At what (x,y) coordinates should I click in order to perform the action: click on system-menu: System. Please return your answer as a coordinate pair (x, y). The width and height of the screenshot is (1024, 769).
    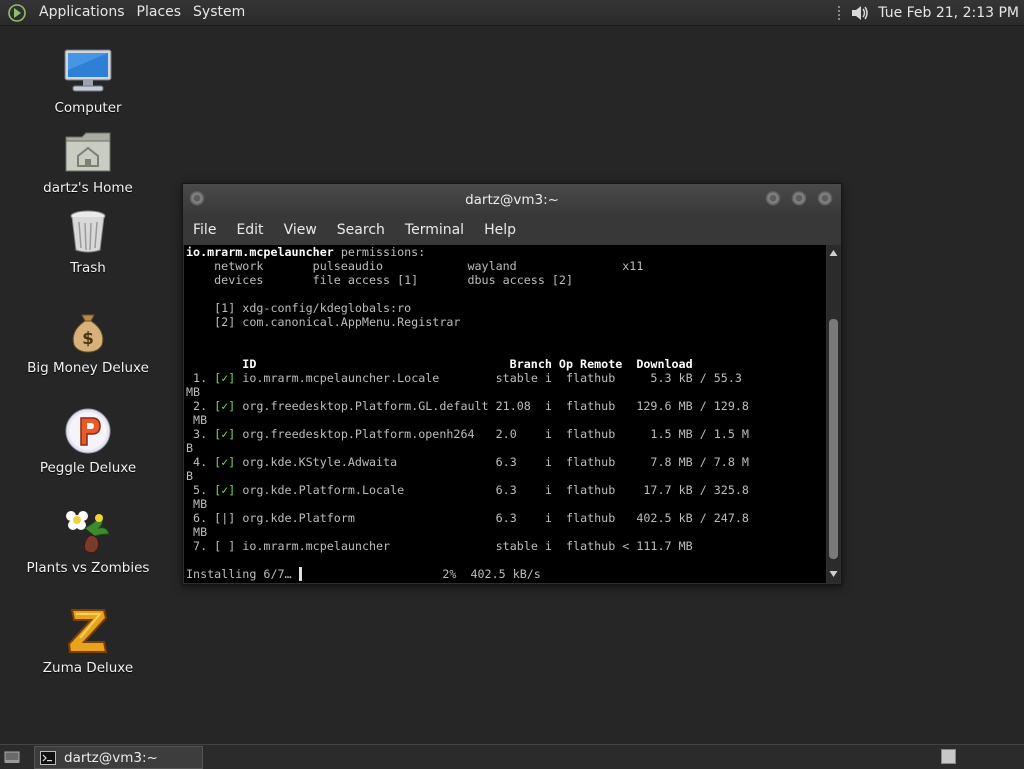
    Looking at the image, I should click on (219, 12).